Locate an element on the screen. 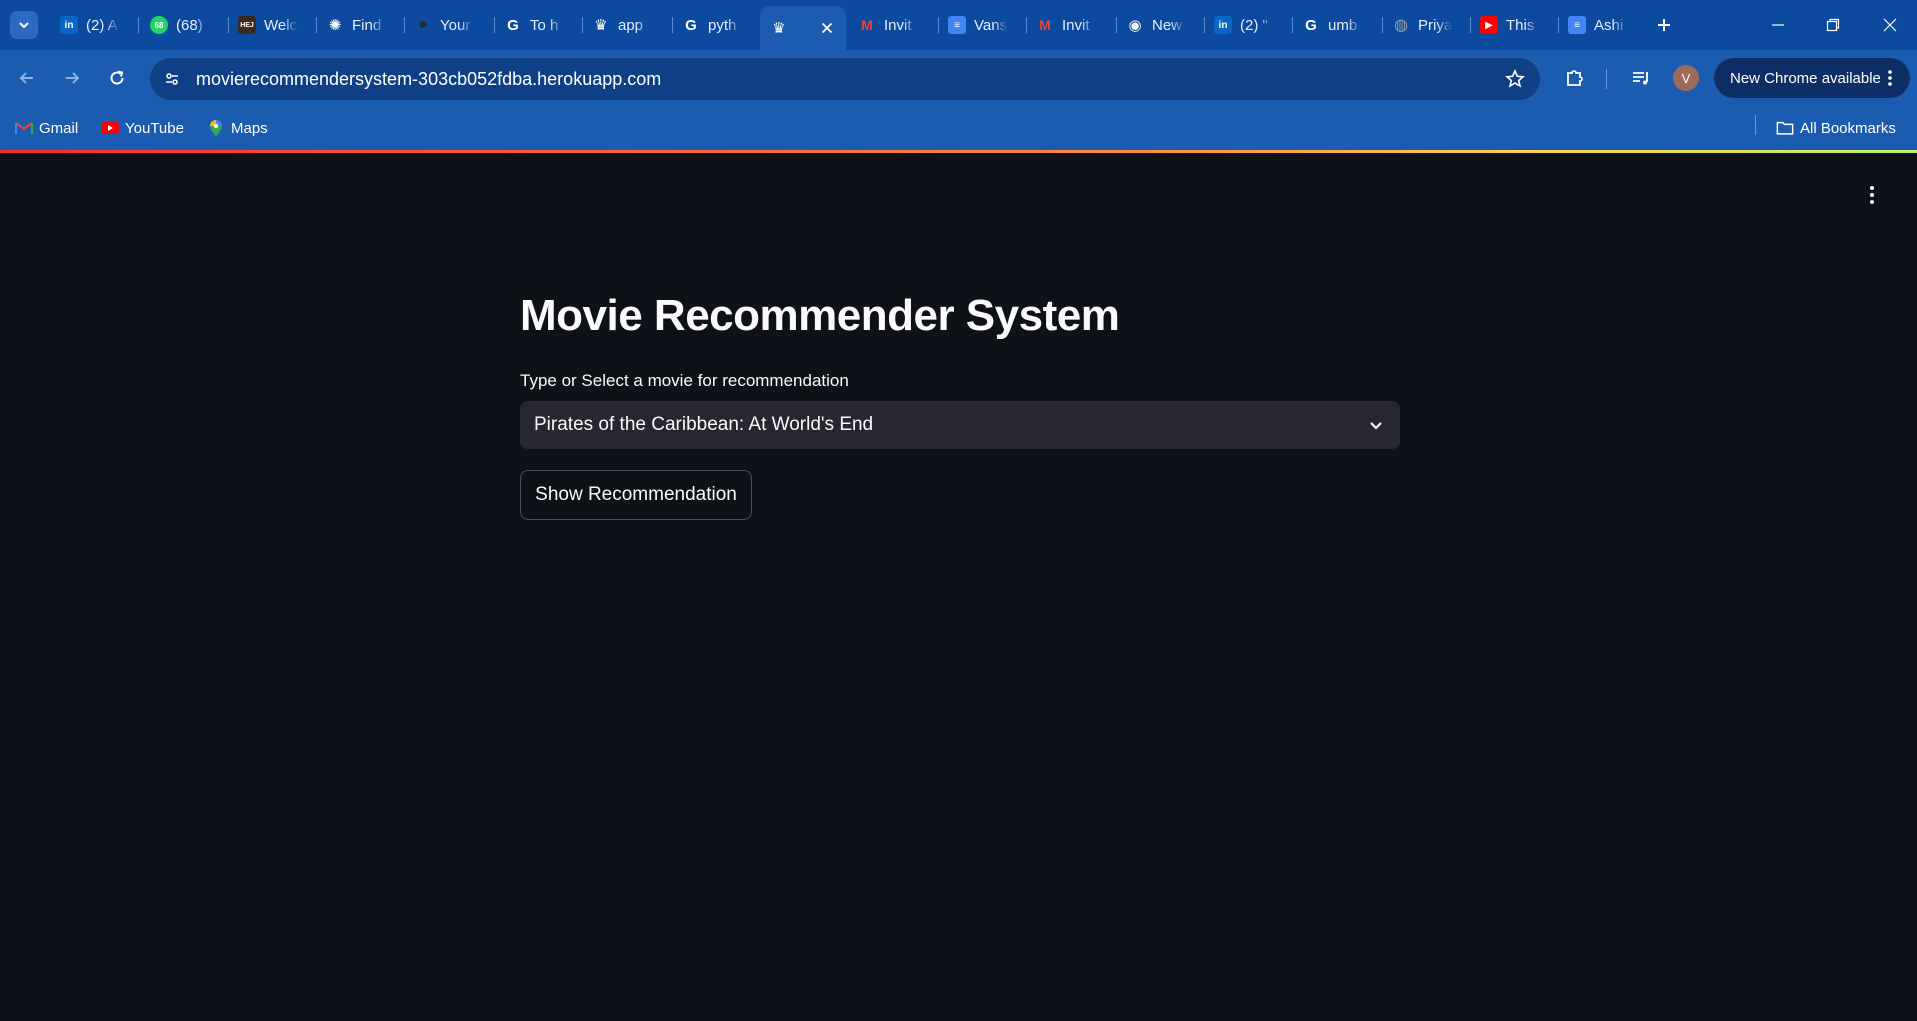  minimize-button is located at coordinates (1778, 25).